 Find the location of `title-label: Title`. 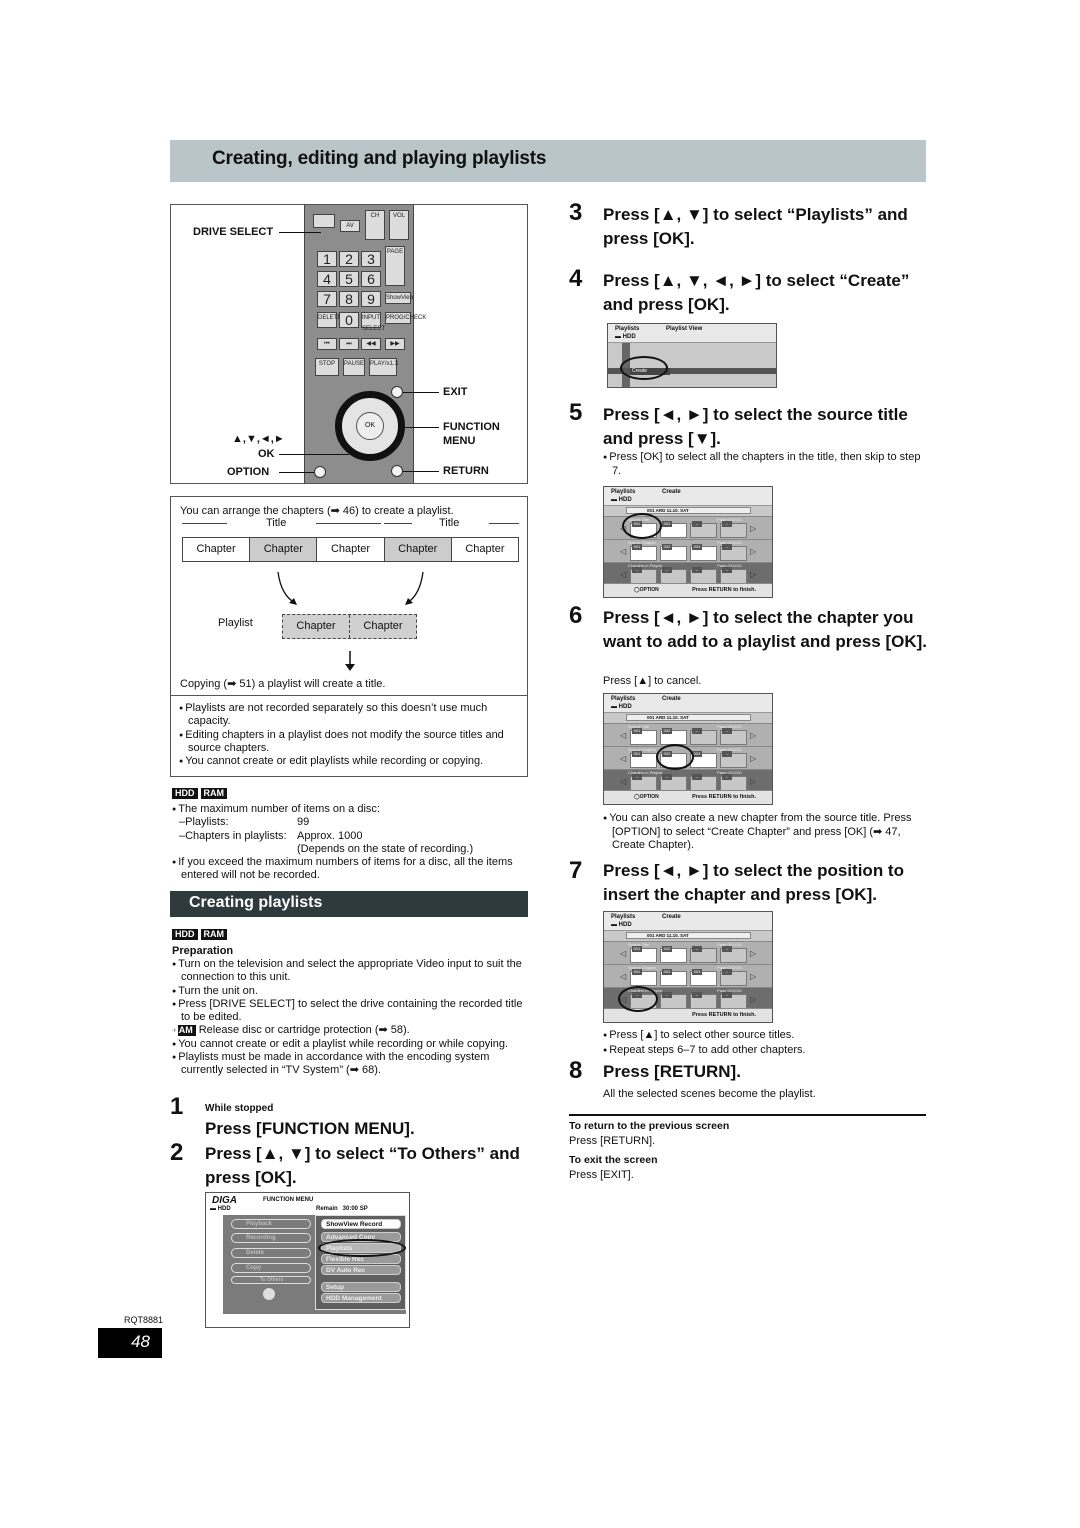

title-label: Title is located at coordinates (276, 523).